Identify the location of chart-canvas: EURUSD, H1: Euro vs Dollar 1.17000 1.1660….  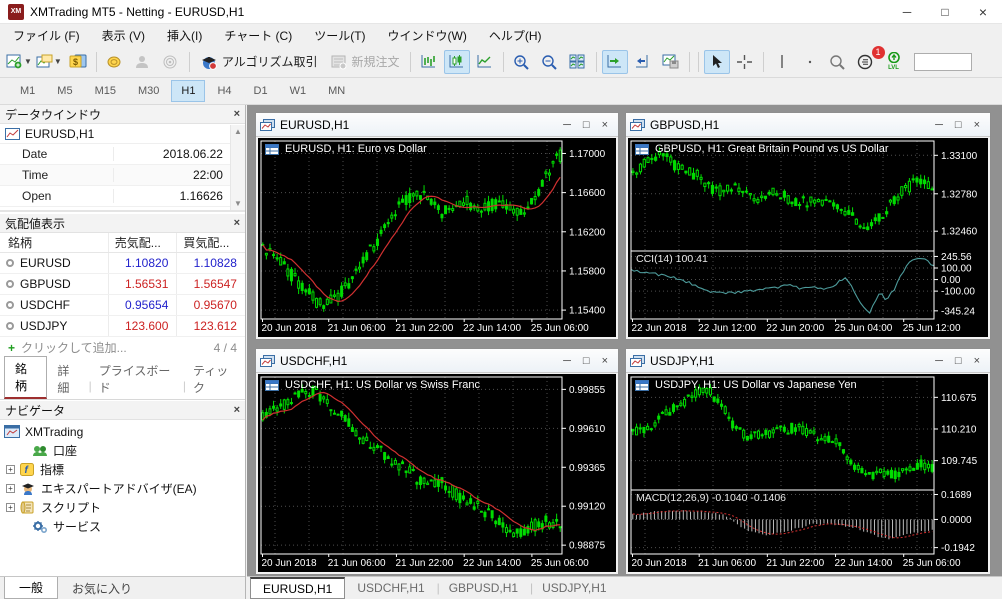
(437, 237).